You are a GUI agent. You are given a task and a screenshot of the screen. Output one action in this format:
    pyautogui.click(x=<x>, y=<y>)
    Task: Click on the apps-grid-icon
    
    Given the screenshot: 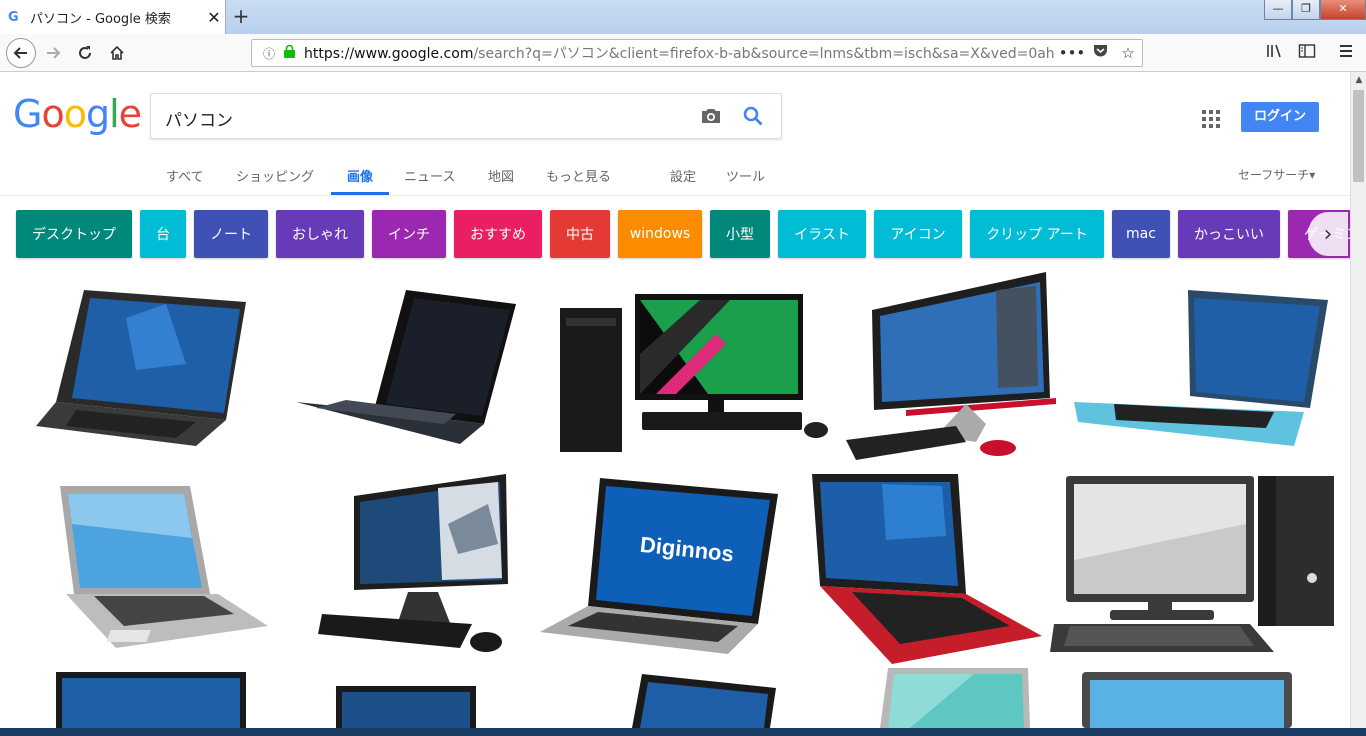 What is the action you would take?
    pyautogui.click(x=1211, y=119)
    